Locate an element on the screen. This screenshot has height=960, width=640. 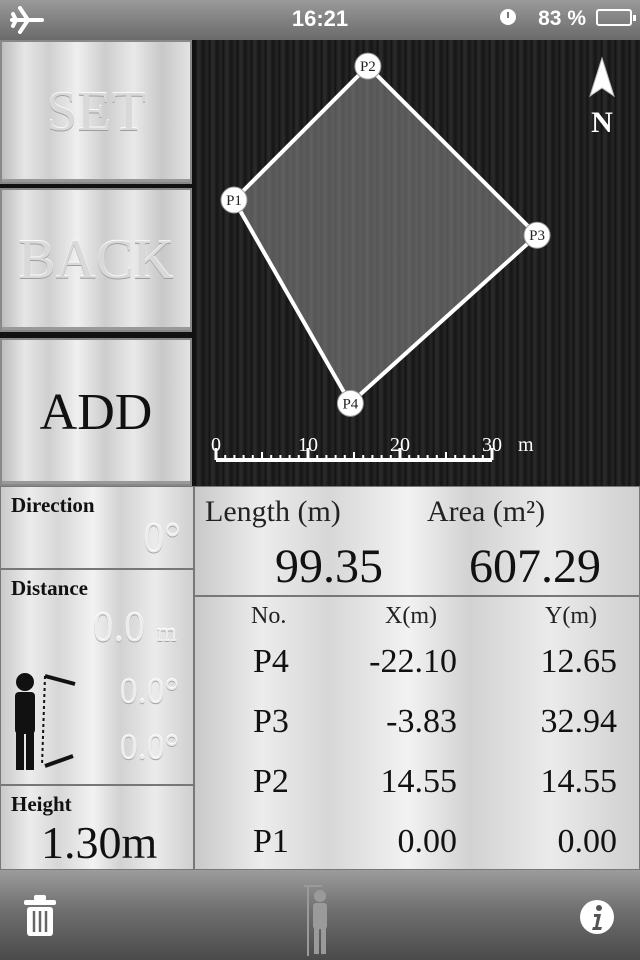
clock-icon is located at coordinates (508, 17).